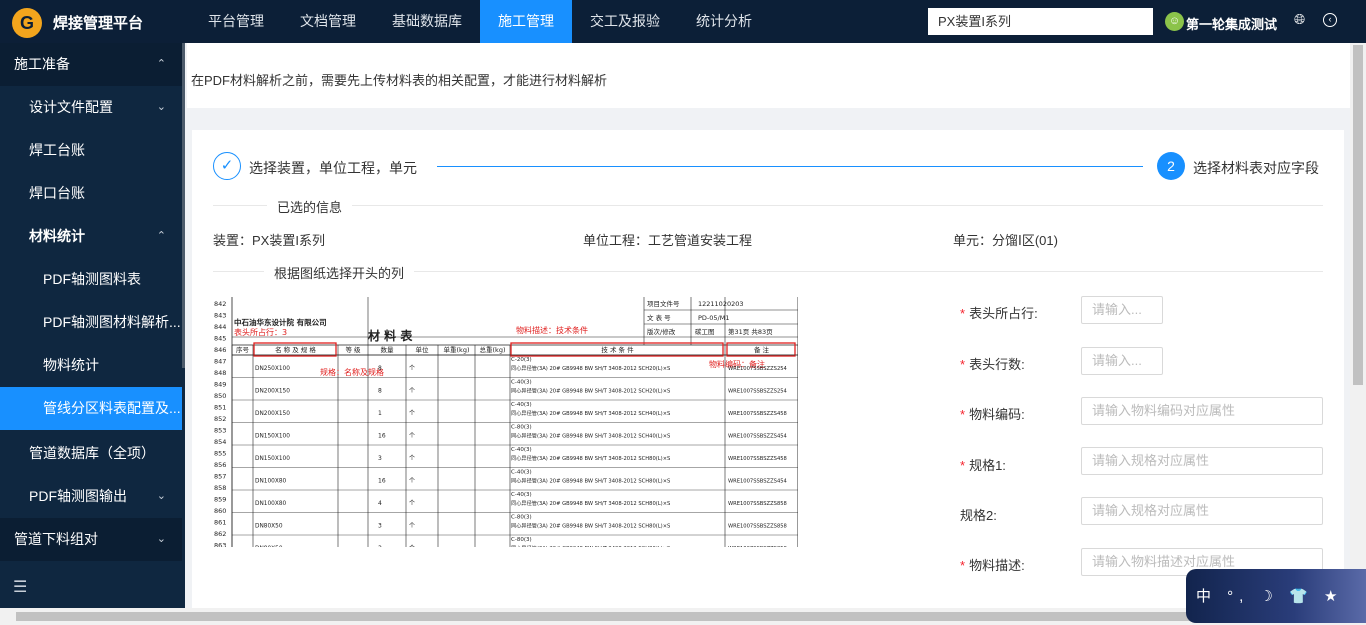 The image size is (1366, 625). I want to click on drawing-line-number: 863, so click(220, 545).